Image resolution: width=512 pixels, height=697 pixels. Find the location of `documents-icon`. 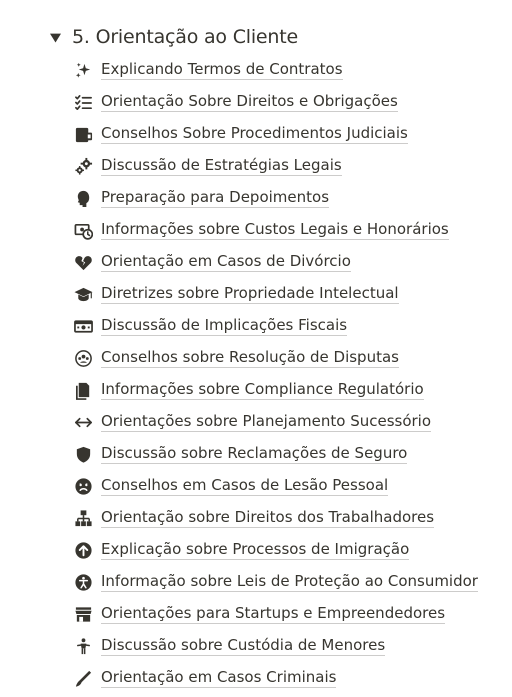

documents-icon is located at coordinates (83, 390).